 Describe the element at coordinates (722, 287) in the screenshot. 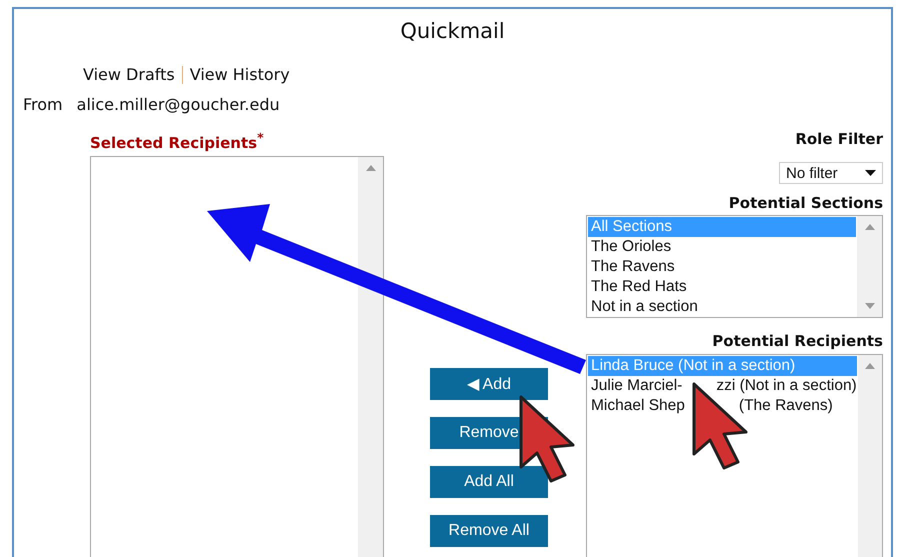

I see `section-item: The Red Hats` at that location.